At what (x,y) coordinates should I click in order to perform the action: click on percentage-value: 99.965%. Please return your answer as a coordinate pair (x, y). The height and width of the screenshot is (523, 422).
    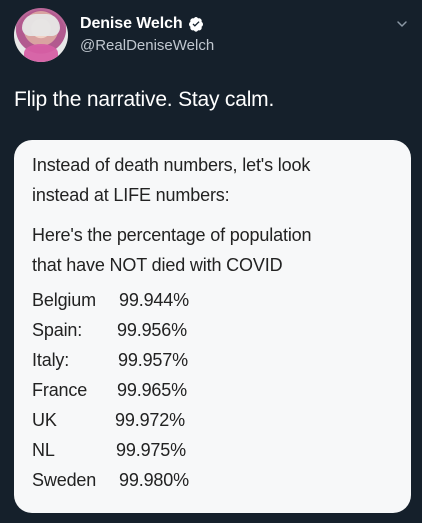
    Looking at the image, I should click on (152, 390).